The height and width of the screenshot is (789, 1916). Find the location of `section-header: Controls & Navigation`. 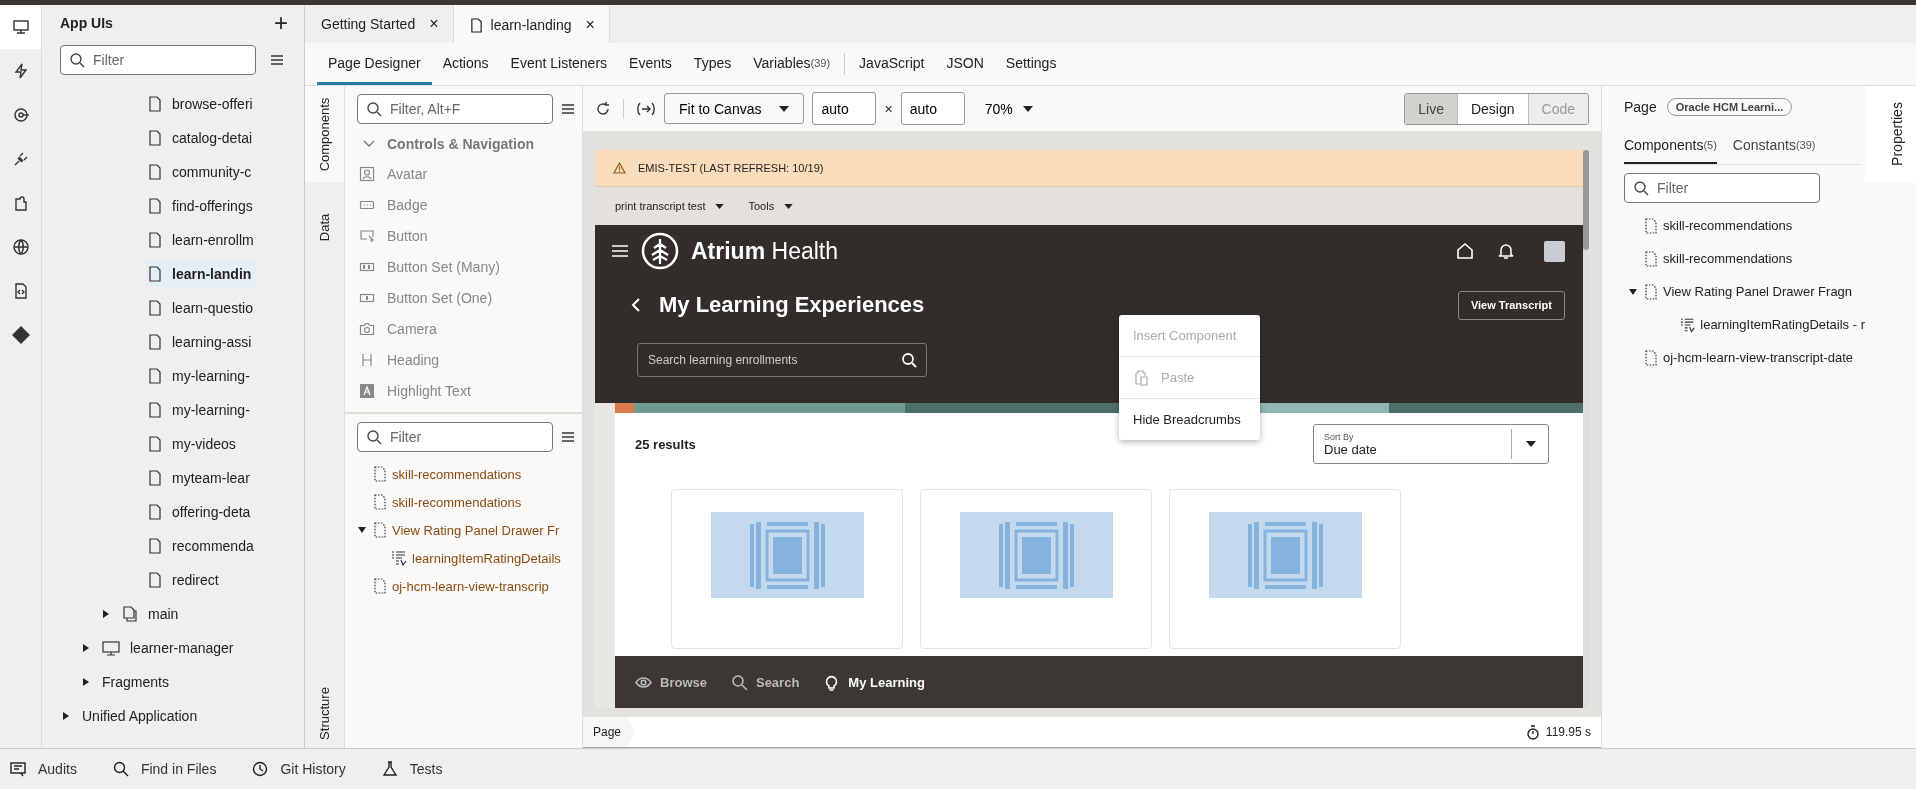

section-header: Controls & Navigation is located at coordinates (460, 144).